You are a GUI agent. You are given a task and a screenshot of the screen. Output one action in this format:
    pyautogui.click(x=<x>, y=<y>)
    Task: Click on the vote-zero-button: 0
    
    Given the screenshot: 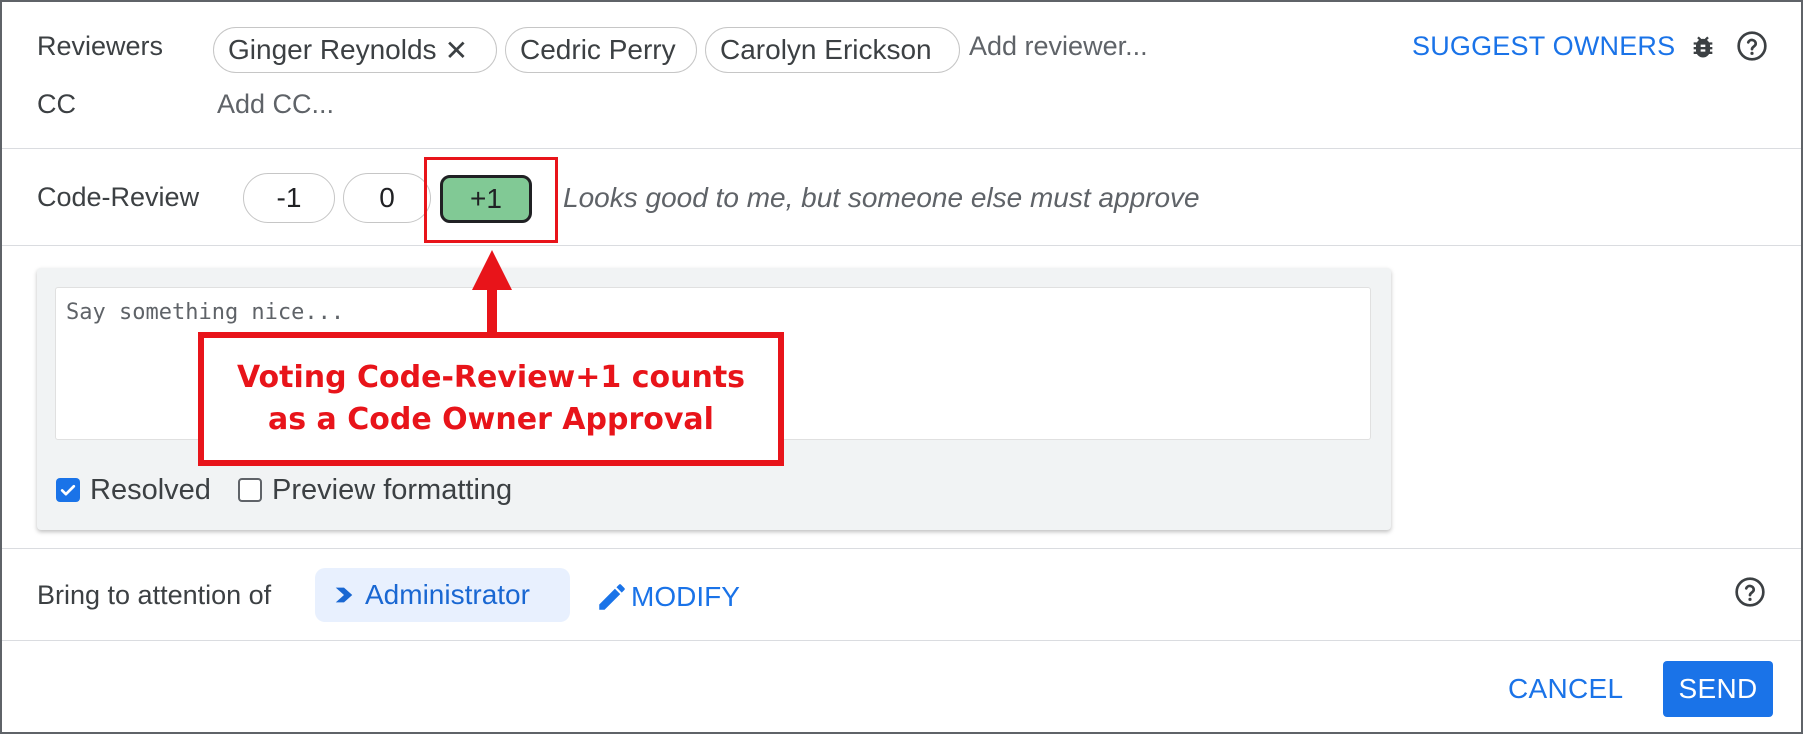 What is the action you would take?
    pyautogui.click(x=387, y=198)
    